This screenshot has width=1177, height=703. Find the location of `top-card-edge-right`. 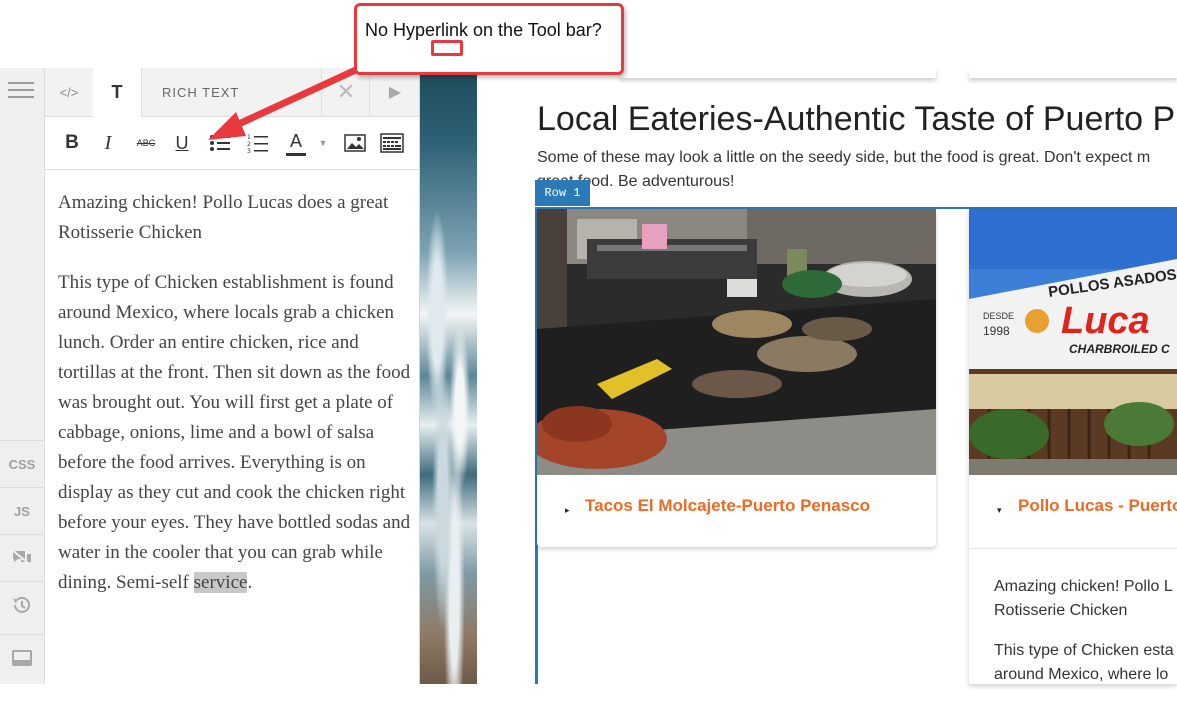

top-card-edge-right is located at coordinates (1073, 73).